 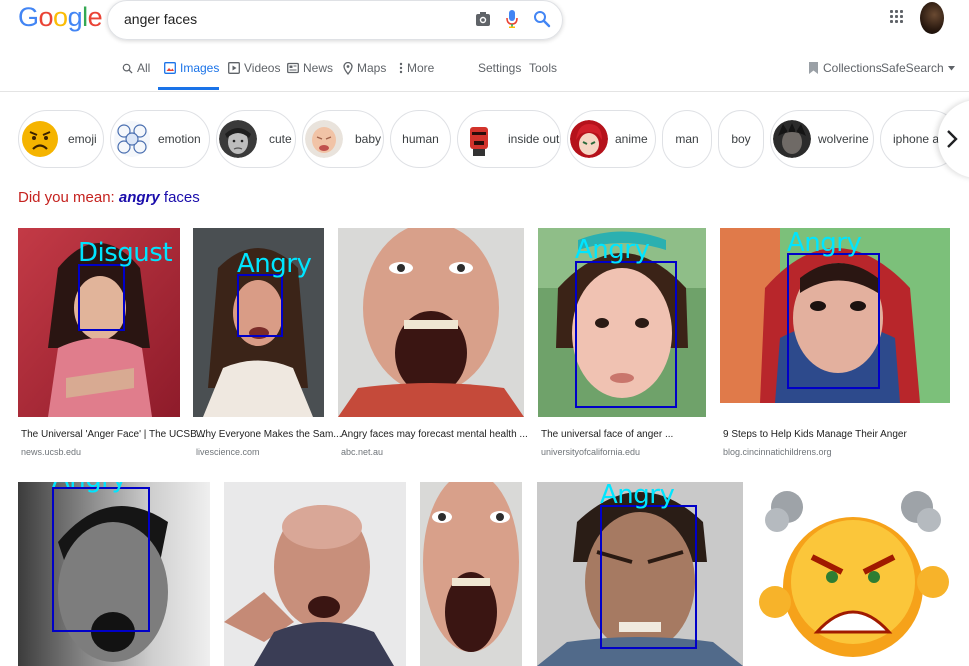 I want to click on search-input: anger faces, so click(x=160, y=19).